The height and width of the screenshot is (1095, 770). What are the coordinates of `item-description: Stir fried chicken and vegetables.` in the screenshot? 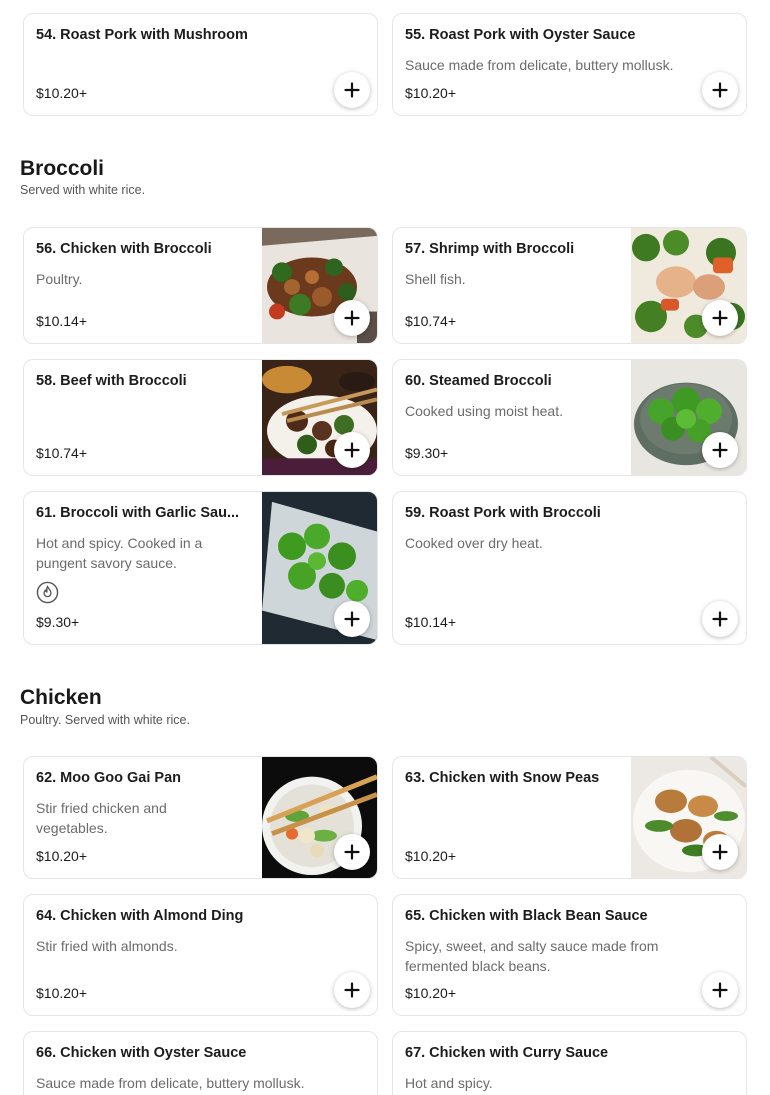 It's located at (101, 818).